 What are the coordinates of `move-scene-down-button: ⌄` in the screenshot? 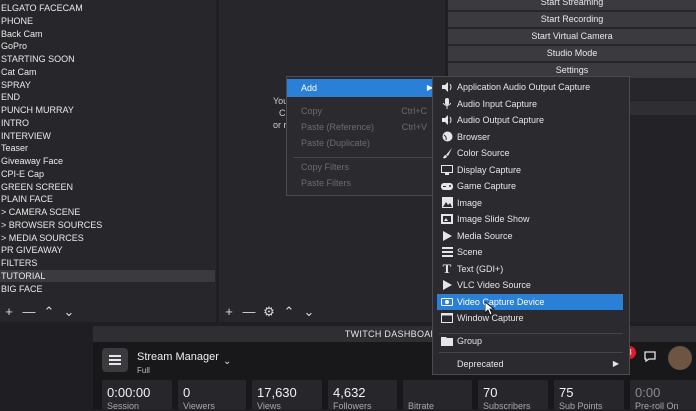 It's located at (69, 312).